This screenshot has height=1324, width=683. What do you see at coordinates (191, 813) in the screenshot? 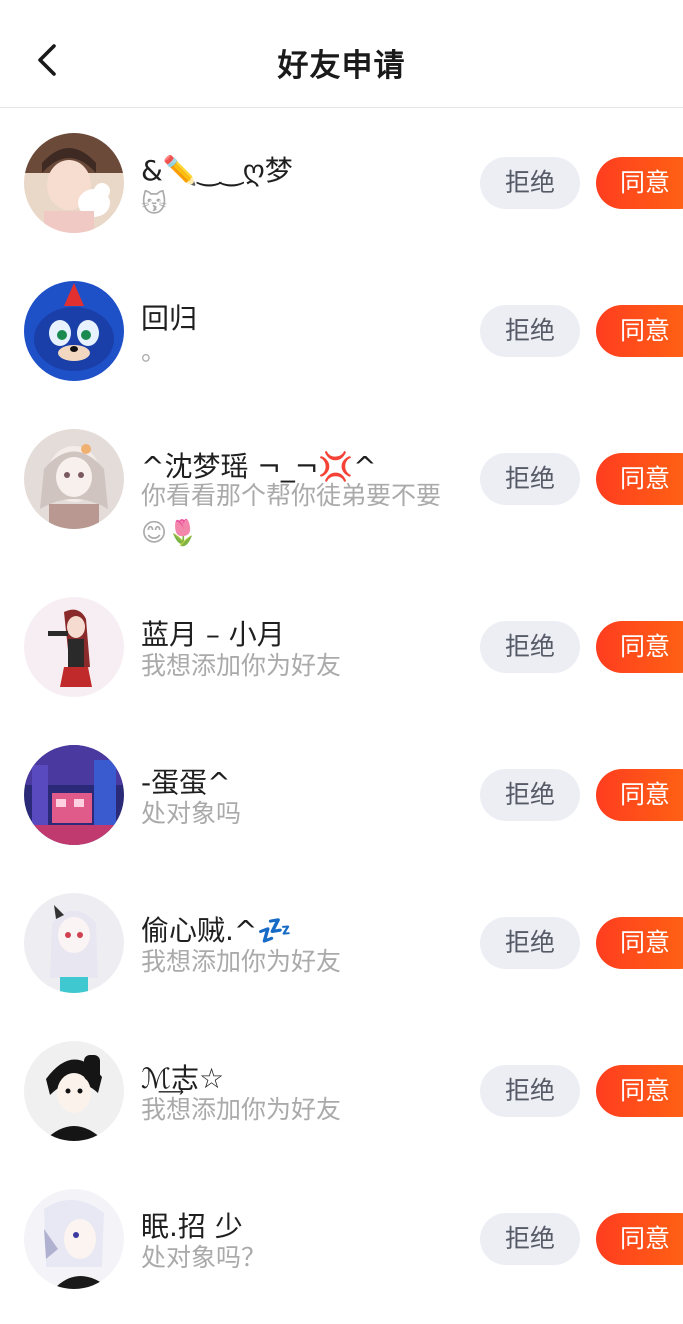
I see `request-message: 处对象吗` at bounding box center [191, 813].